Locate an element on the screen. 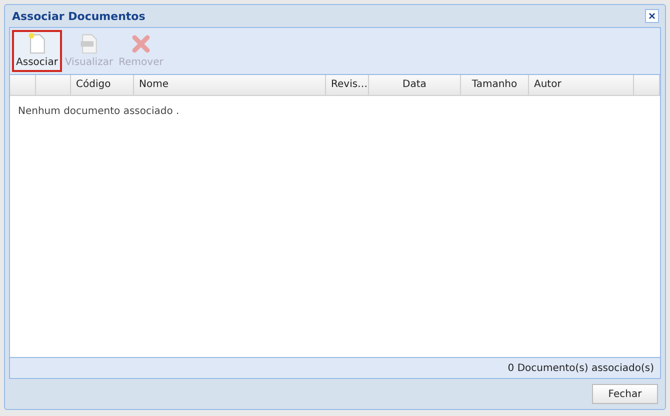  close-button: × is located at coordinates (652, 16).